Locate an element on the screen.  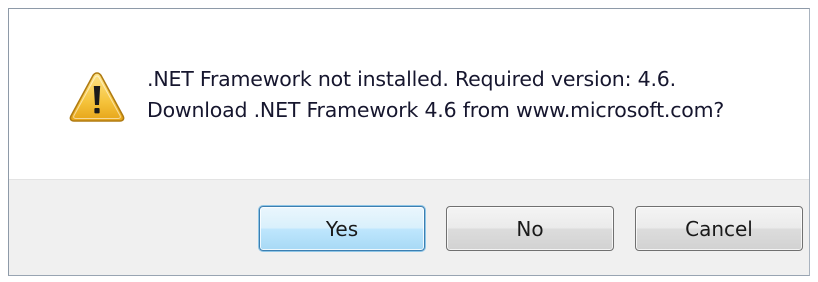
no-button: No is located at coordinates (530, 228).